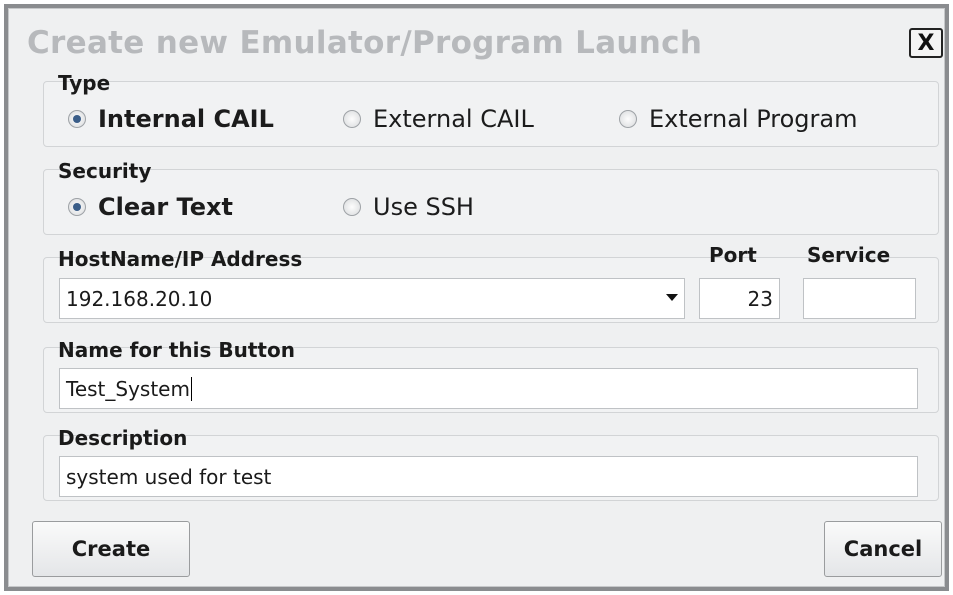  Describe the element at coordinates (105, 171) in the screenshot. I see `security-label: Security` at that location.